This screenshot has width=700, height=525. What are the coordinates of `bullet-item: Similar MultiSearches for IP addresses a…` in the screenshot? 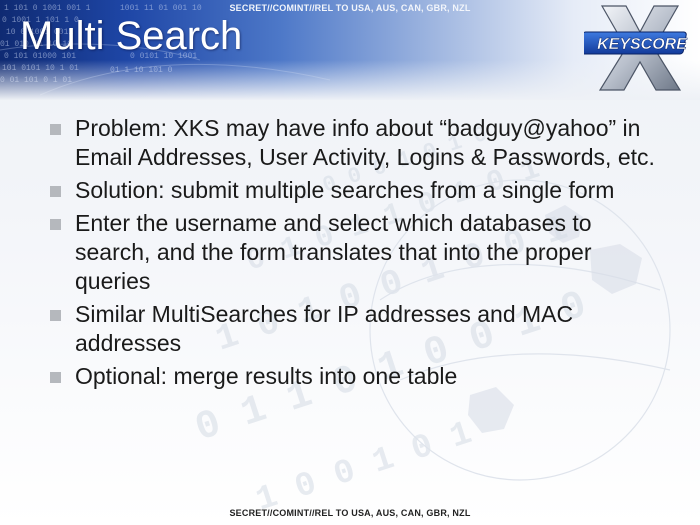 It's located at (355, 329).